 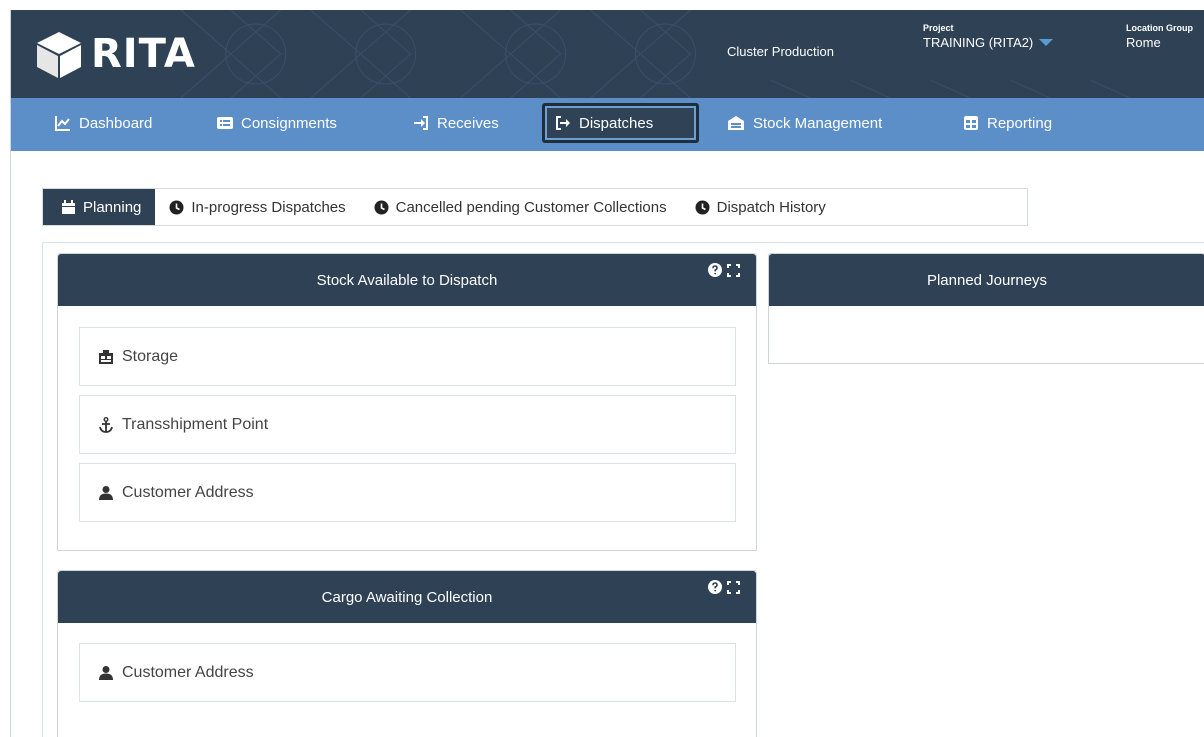 I want to click on panel-title: Planned Journeys, so click(x=987, y=280).